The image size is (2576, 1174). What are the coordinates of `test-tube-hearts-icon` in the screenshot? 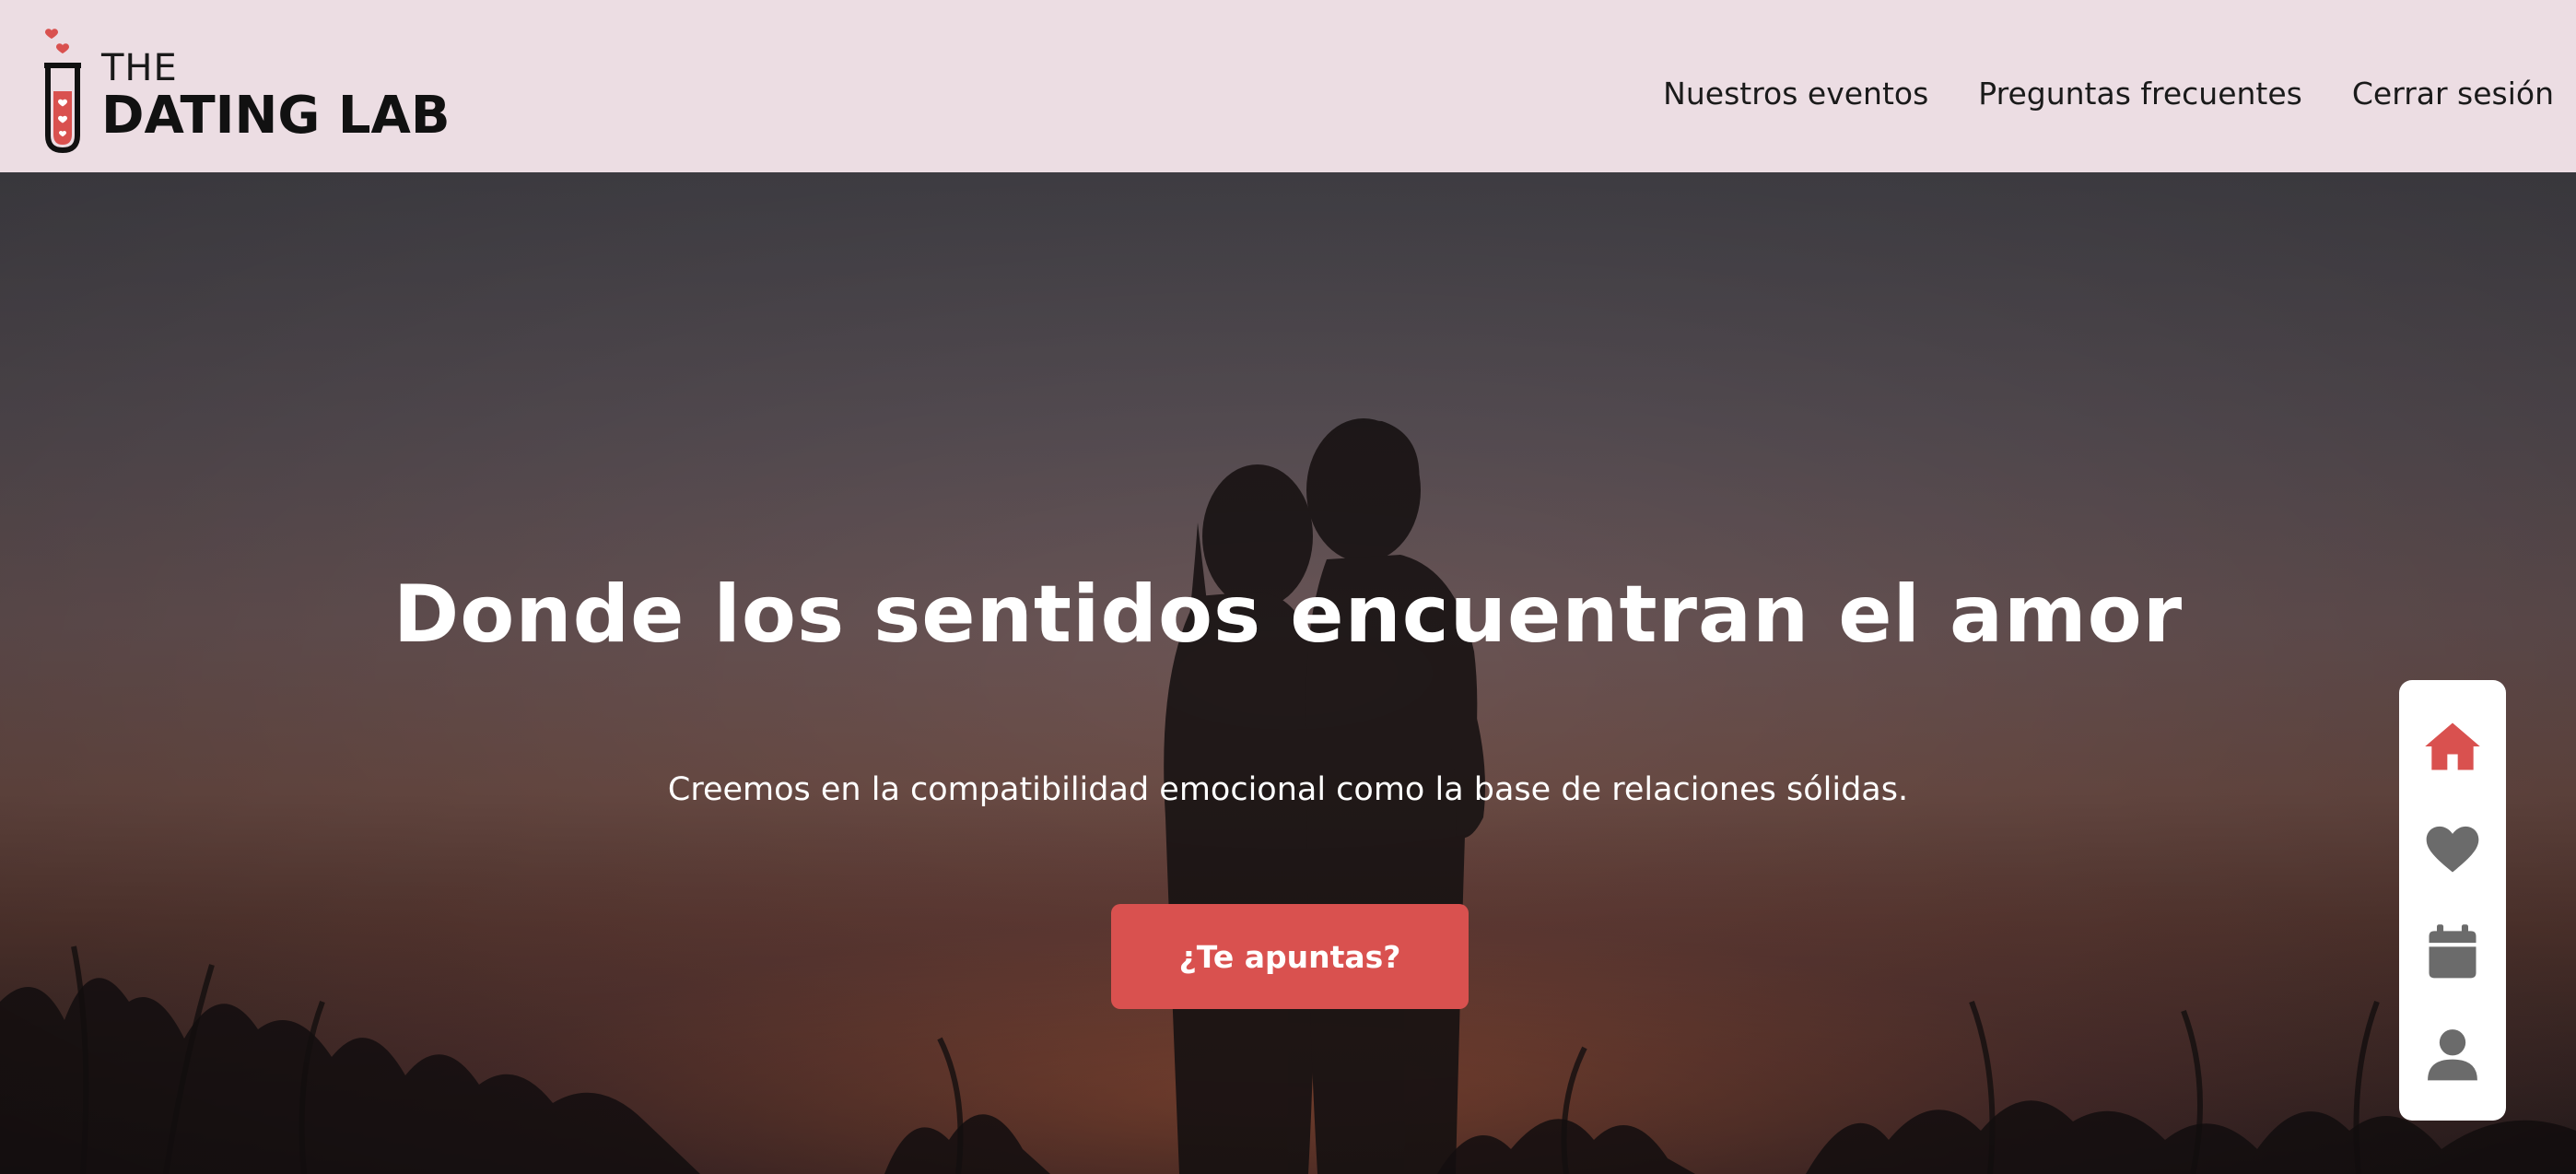 It's located at (63, 90).